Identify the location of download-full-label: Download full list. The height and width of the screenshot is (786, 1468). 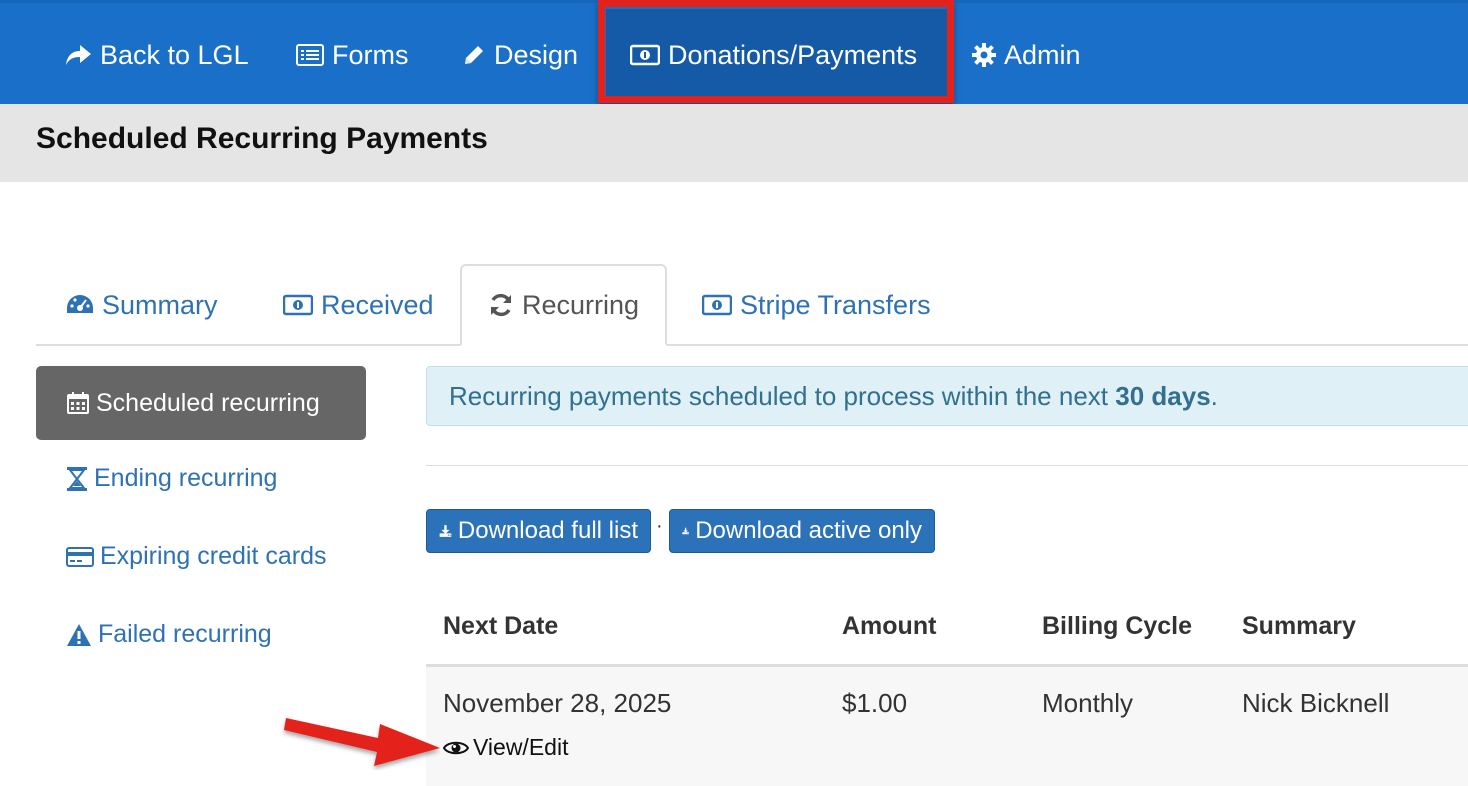
(547, 530).